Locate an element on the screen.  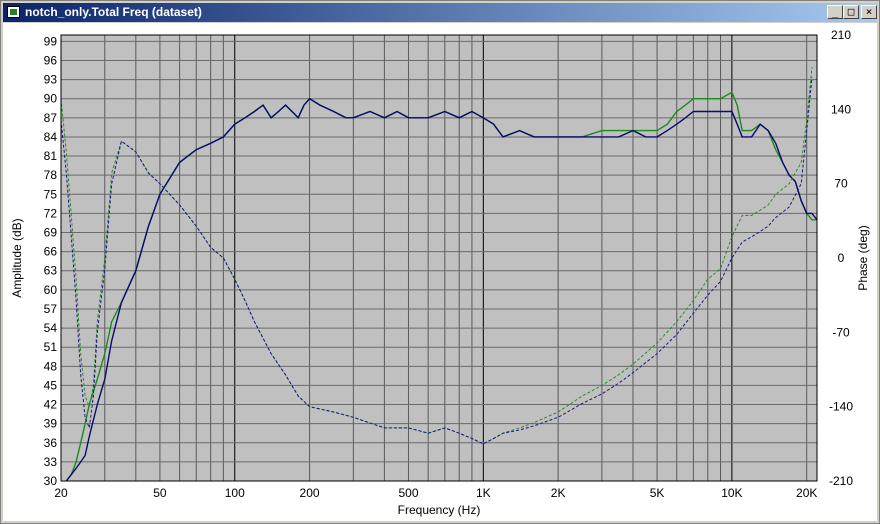
y-tick-label: 93 is located at coordinates (51, 80).